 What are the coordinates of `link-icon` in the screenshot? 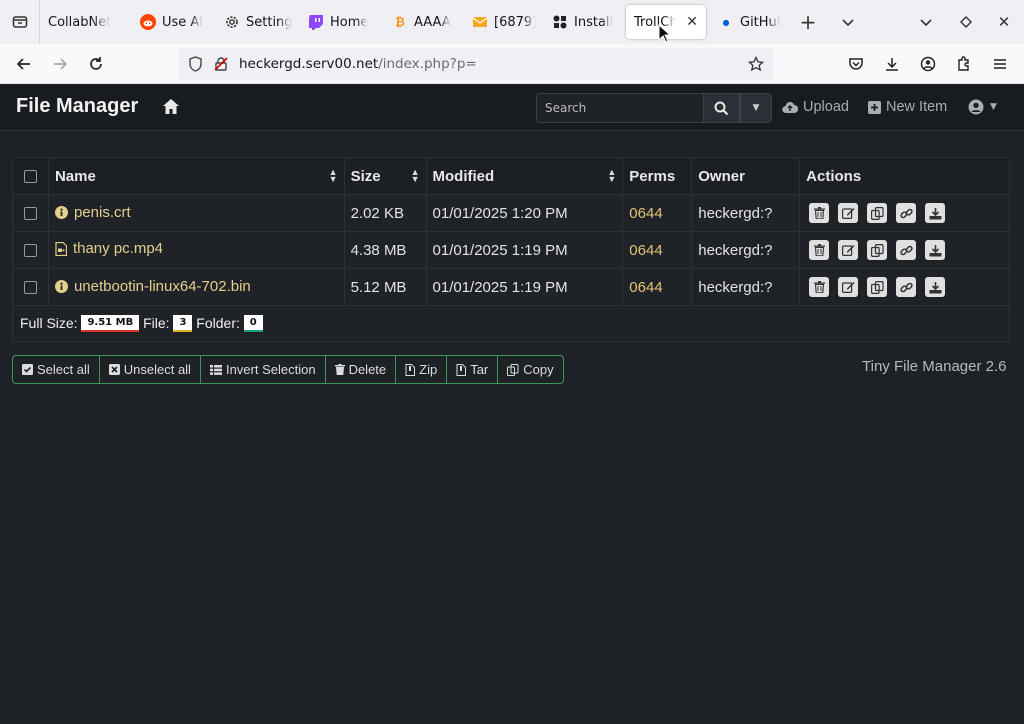 It's located at (906, 213).